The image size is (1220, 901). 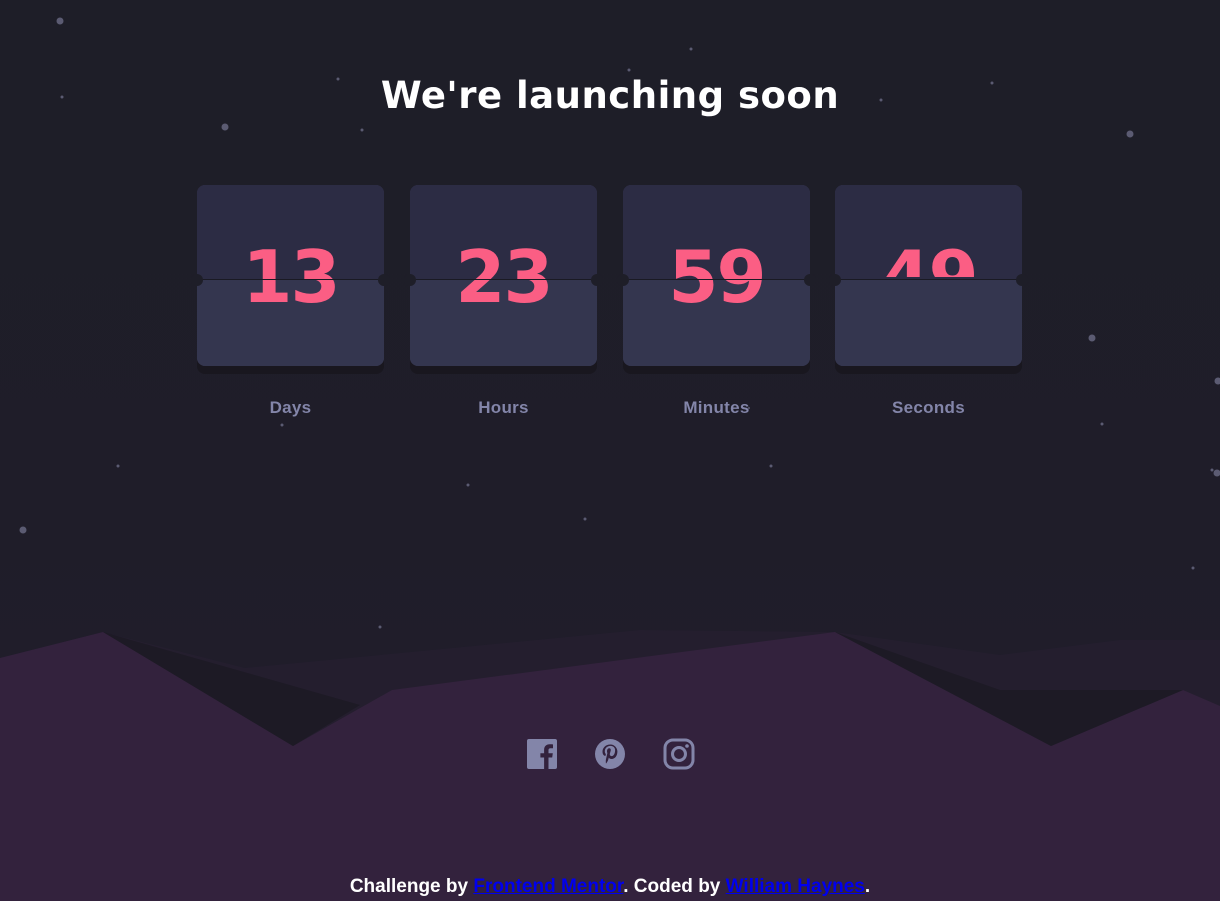 I want to click on instagram-icon, so click(x=679, y=754).